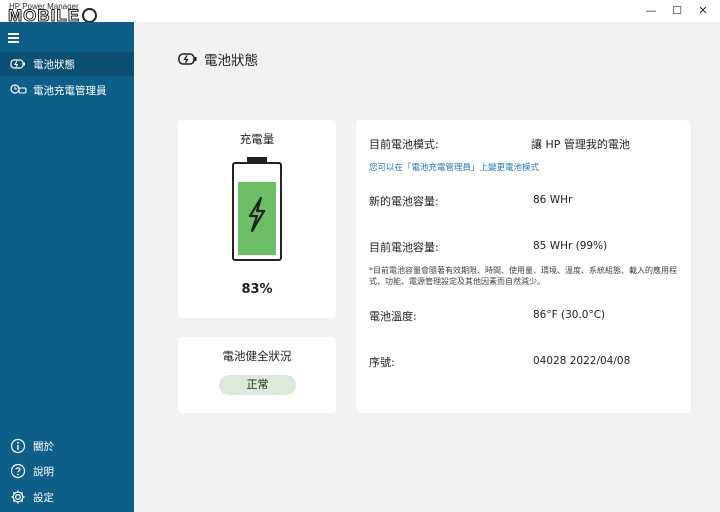  What do you see at coordinates (393, 316) in the screenshot?
I see `temperature-label: 電池溫度:` at bounding box center [393, 316].